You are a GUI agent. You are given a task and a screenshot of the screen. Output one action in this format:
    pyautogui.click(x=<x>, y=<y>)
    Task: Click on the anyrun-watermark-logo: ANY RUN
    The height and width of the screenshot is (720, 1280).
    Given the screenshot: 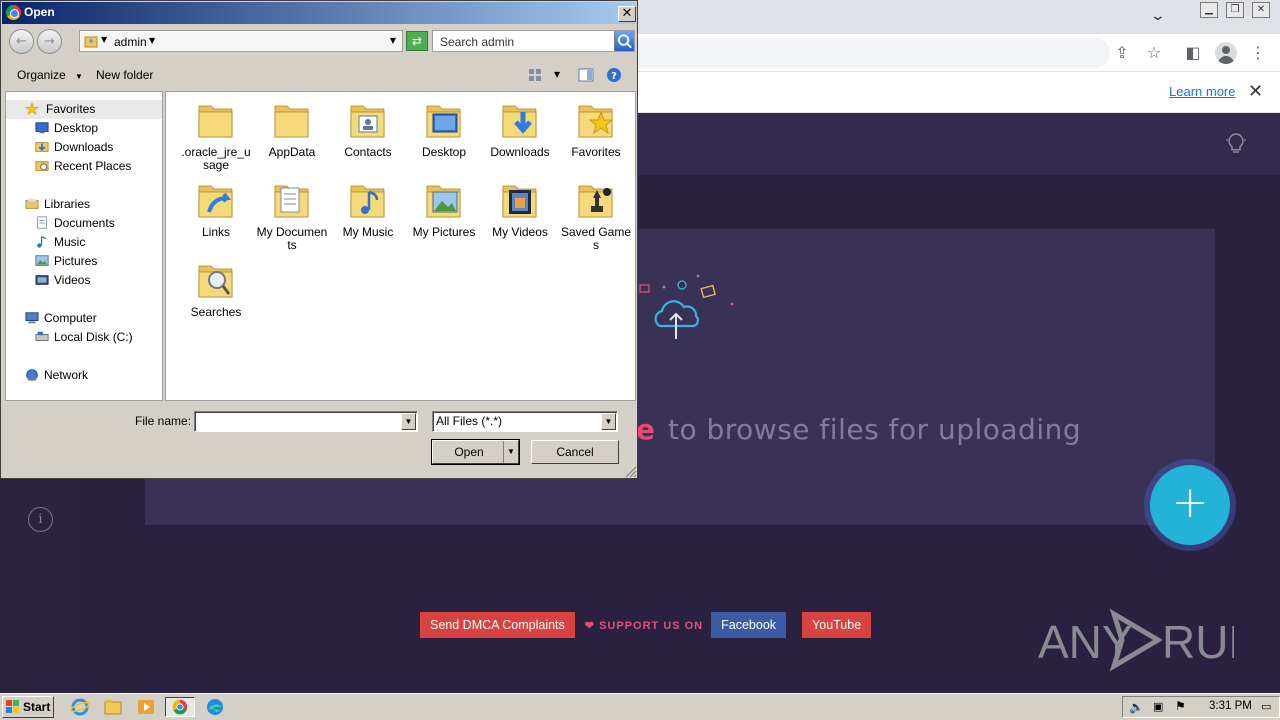 What is the action you would take?
    pyautogui.click(x=1136, y=640)
    